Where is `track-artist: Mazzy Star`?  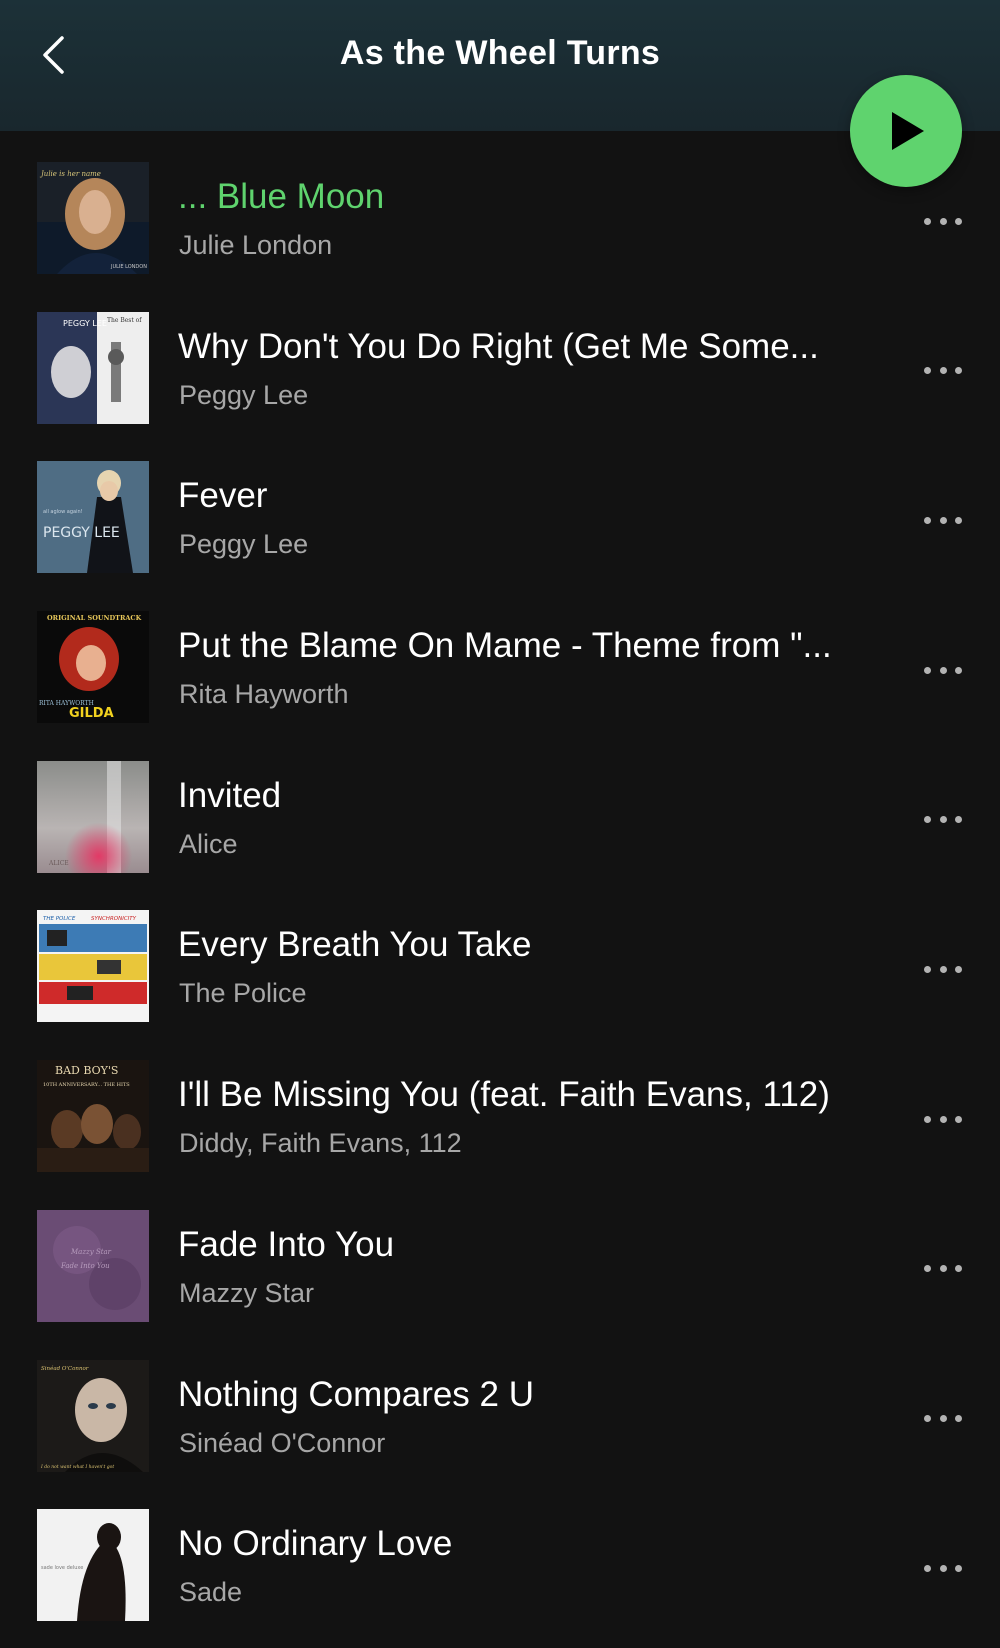
track-artist: Mazzy Star is located at coordinates (247, 1292).